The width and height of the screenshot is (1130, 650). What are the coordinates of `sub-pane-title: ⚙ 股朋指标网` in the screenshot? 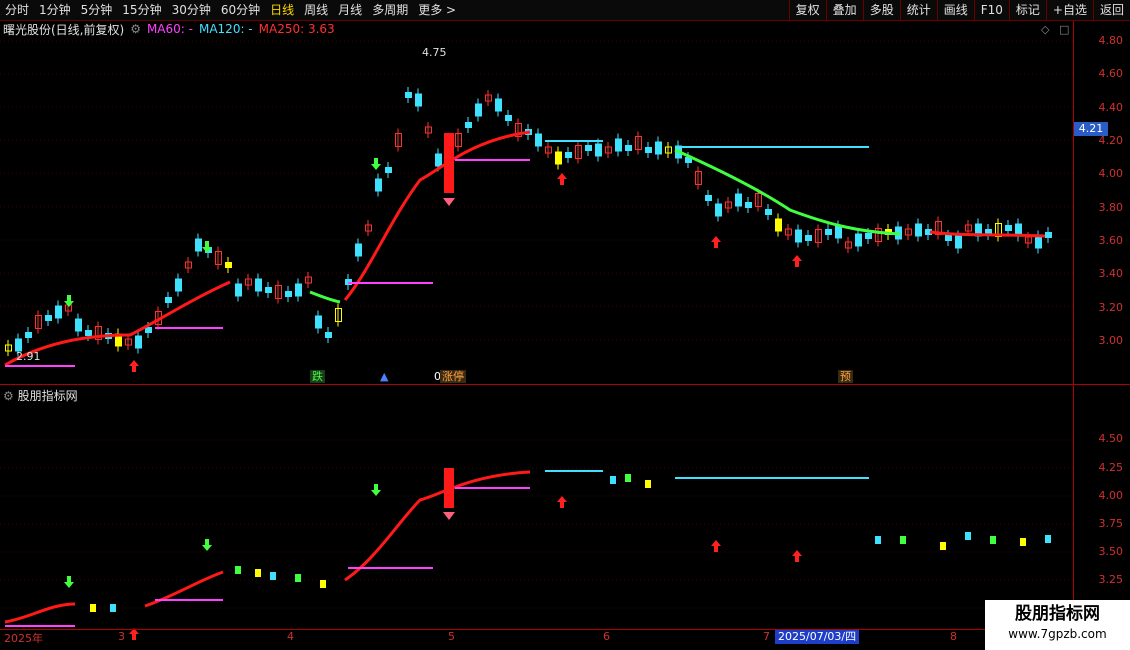 It's located at (40, 395).